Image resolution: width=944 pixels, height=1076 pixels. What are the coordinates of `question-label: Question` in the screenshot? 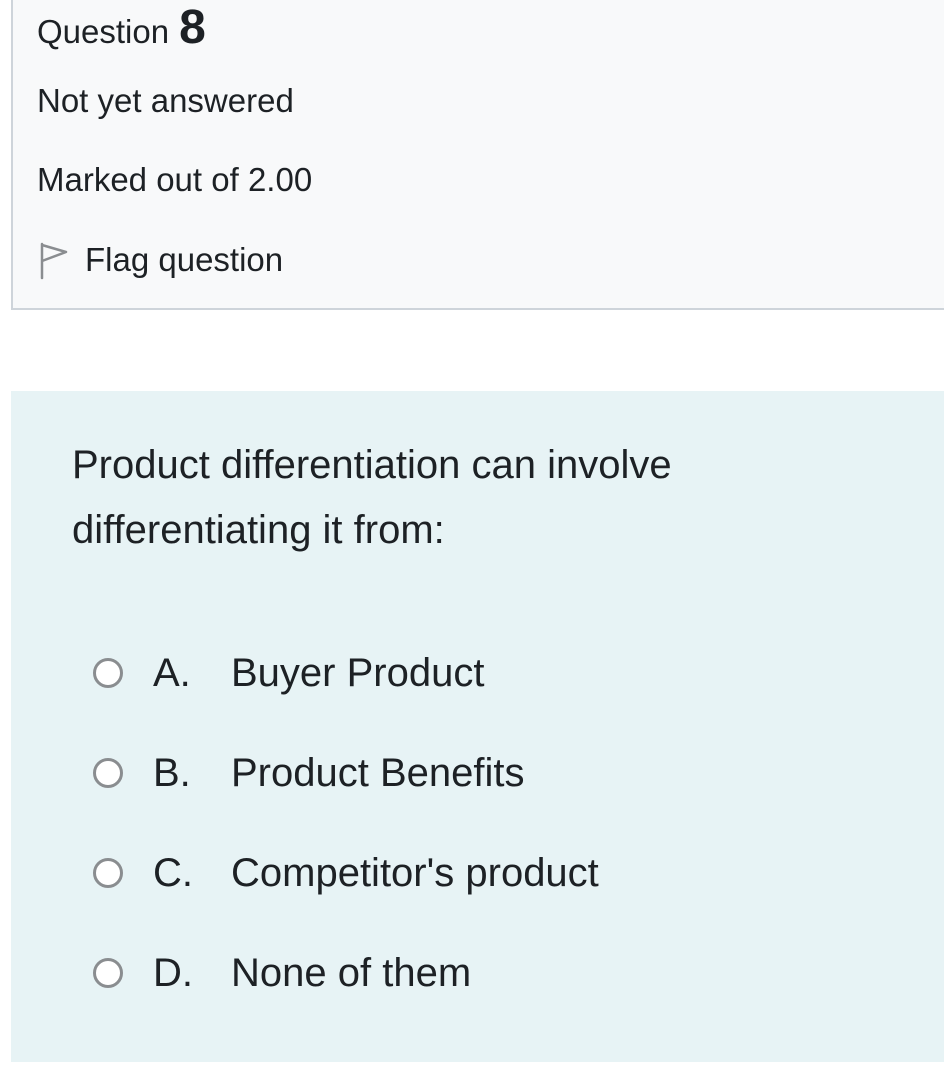 It's located at (103, 31).